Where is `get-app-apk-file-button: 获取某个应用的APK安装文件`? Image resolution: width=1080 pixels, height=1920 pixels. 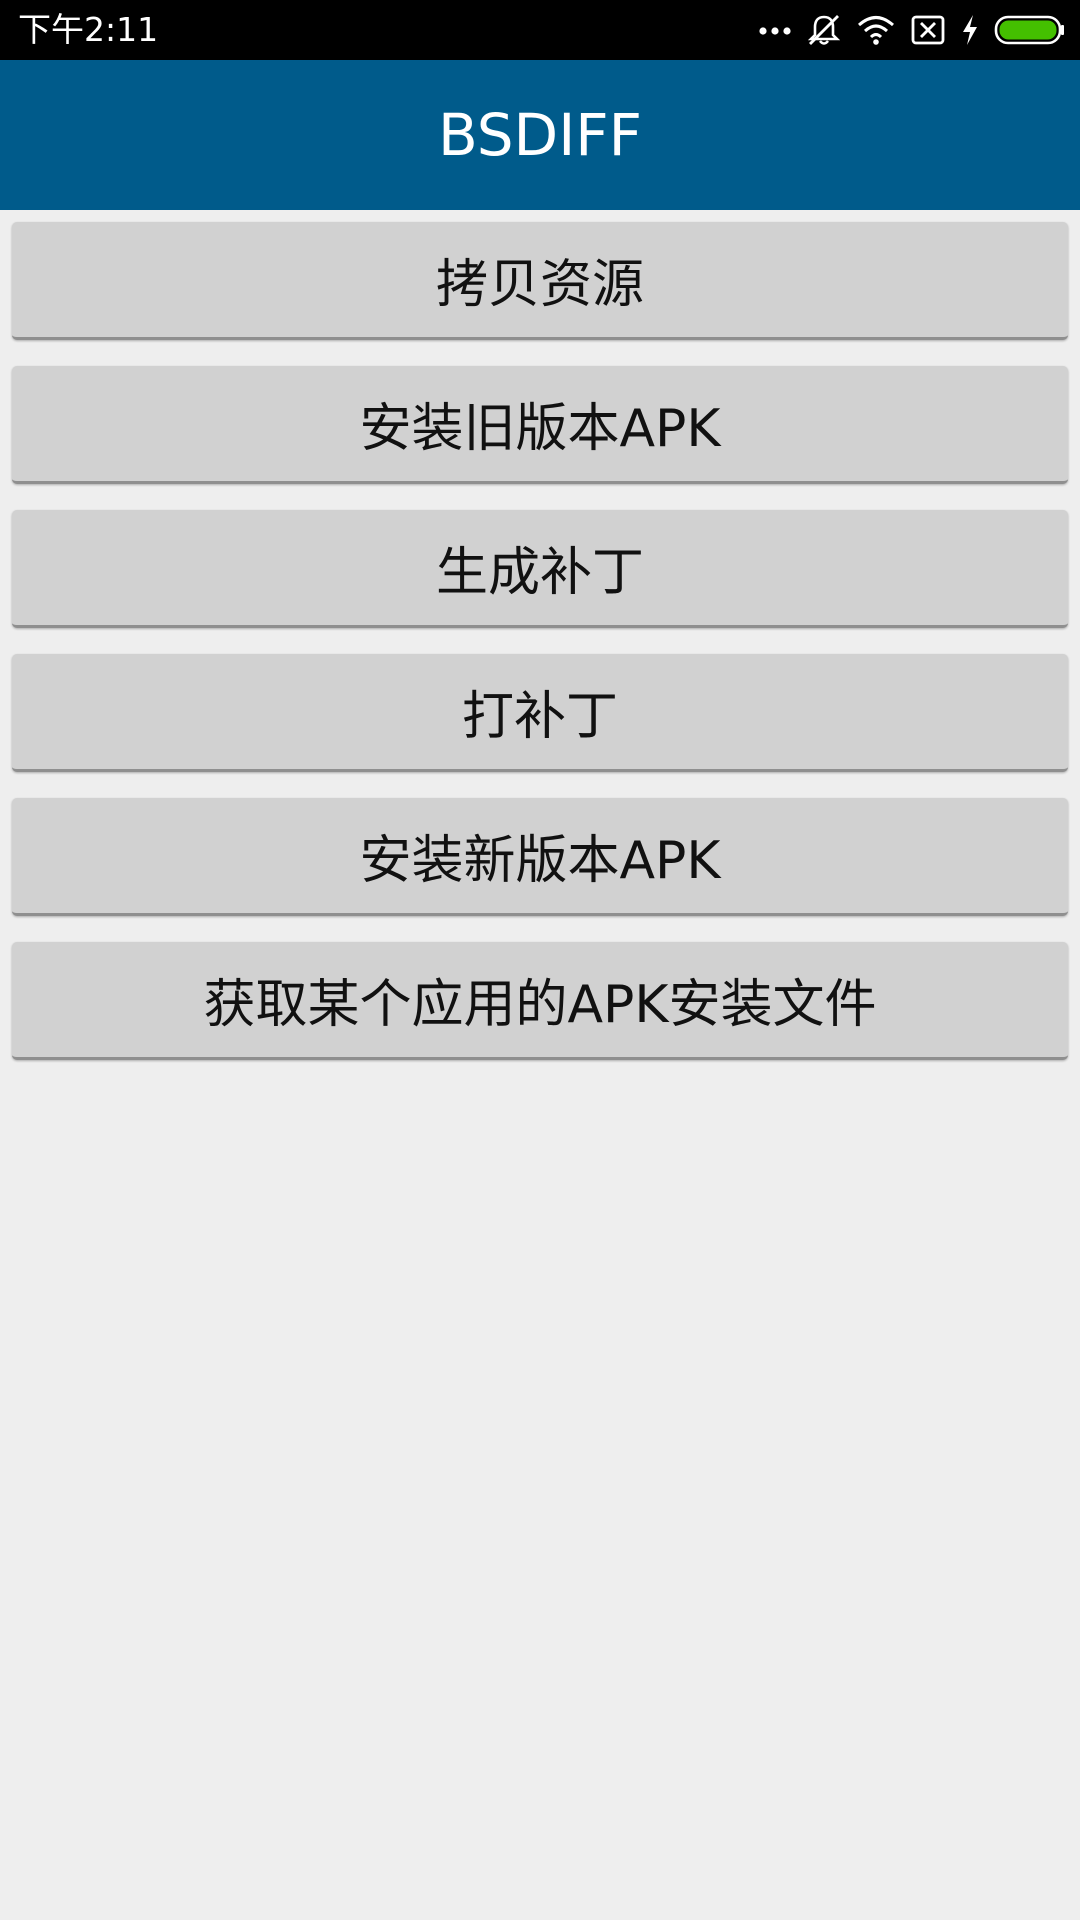
get-app-apk-file-button: 获取某个应用的APK安装文件 is located at coordinates (540, 1001).